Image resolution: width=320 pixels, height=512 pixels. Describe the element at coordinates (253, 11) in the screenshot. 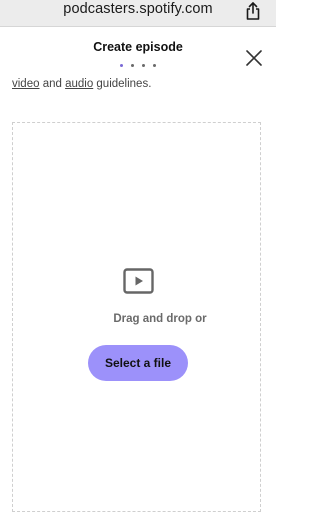

I see `share-icon` at that location.